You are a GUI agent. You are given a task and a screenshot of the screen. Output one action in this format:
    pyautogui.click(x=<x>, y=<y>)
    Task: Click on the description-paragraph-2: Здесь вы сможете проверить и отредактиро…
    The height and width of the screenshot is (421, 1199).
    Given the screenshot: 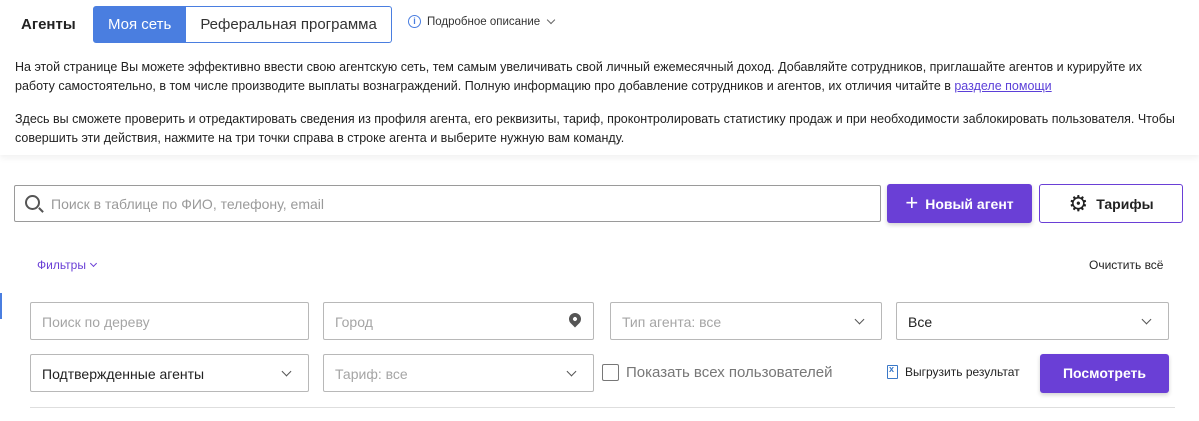 What is the action you would take?
    pyautogui.click(x=595, y=128)
    